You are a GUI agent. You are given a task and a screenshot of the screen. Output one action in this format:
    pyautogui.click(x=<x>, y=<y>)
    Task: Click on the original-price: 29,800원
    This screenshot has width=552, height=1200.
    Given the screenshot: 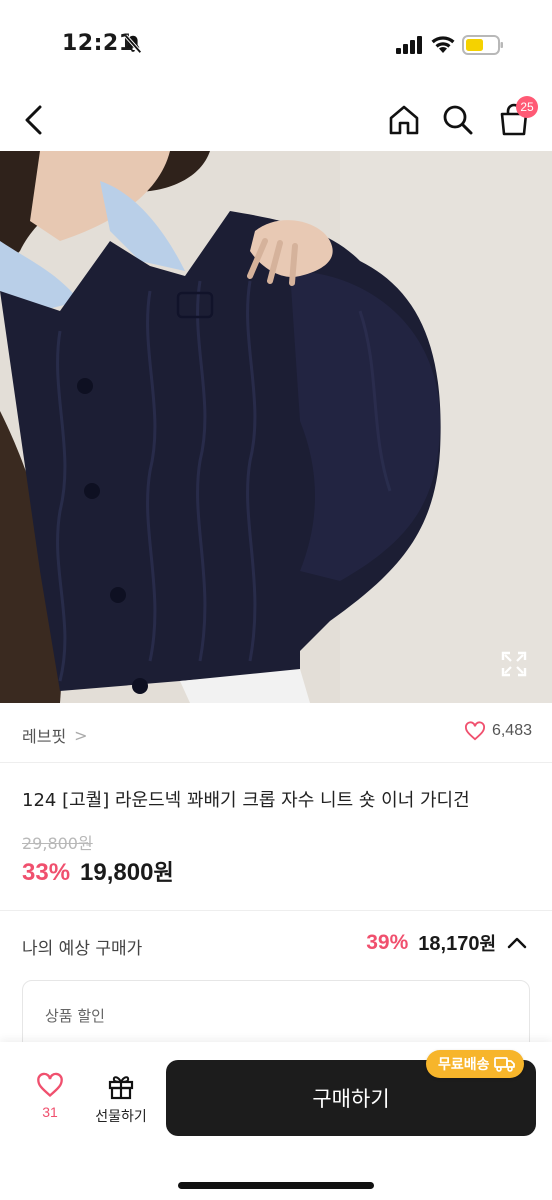 What is the action you would take?
    pyautogui.click(x=57, y=843)
    